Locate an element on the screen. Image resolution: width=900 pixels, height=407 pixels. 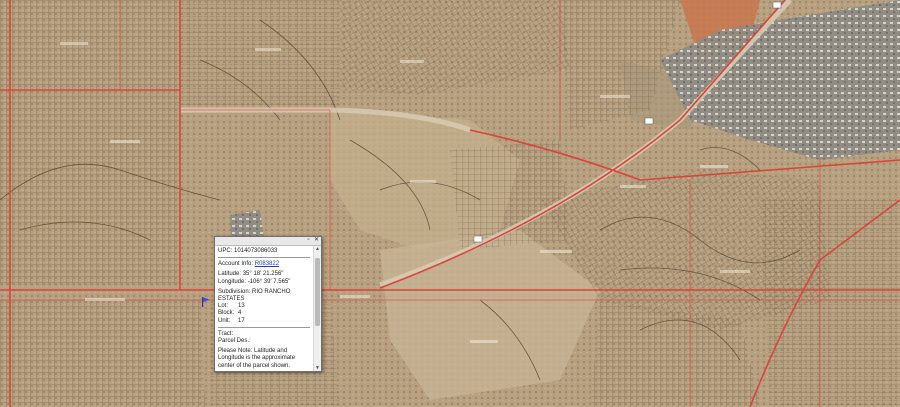
longitude-label: Longitude: is located at coordinates (232, 281).